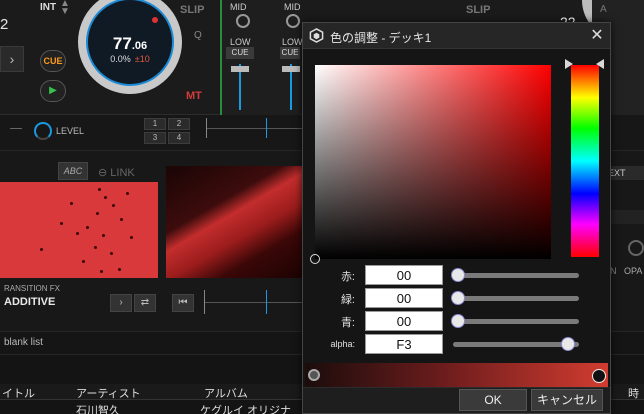 Image resolution: width=644 pixels, height=414 pixels. I want to click on updown-arrows-icon: ▲ ▼, so click(65, 8).